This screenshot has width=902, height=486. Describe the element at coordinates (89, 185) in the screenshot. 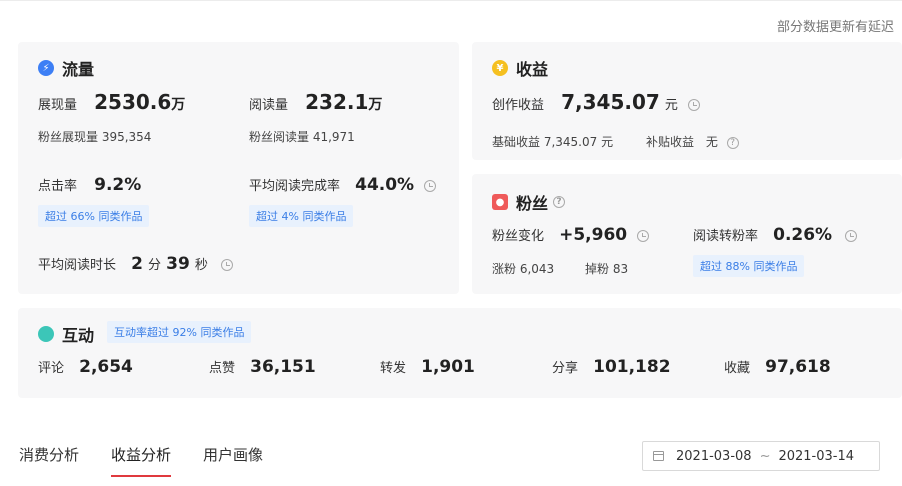

I see `ctr-metric: 点击率 9.2%` at that location.